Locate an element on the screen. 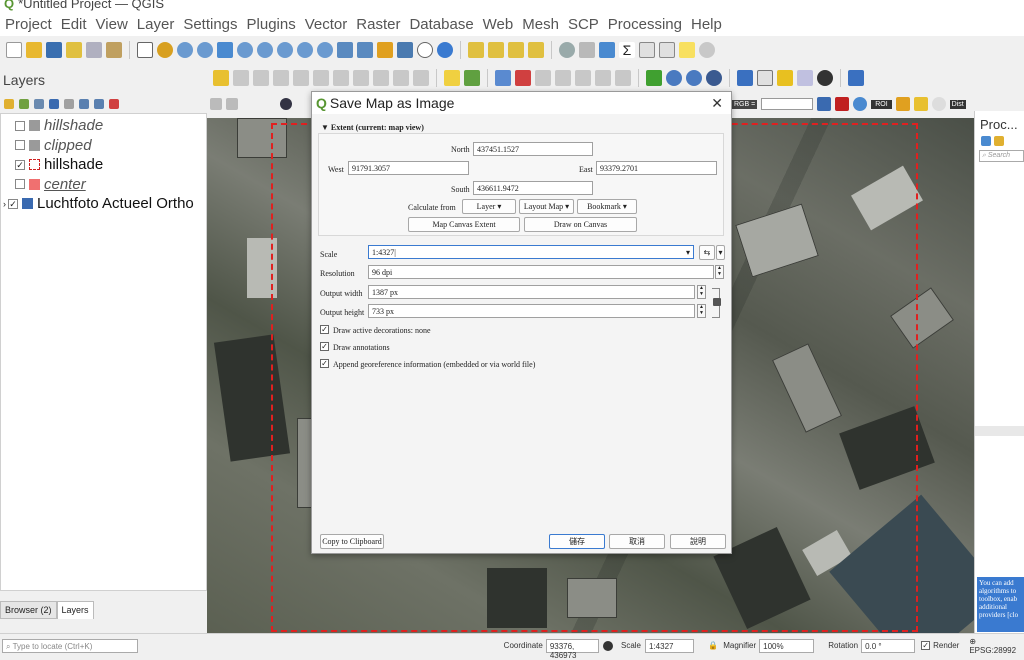 This screenshot has width=1024, height=660. calc-layer-button: Layer ▾ is located at coordinates (489, 206).